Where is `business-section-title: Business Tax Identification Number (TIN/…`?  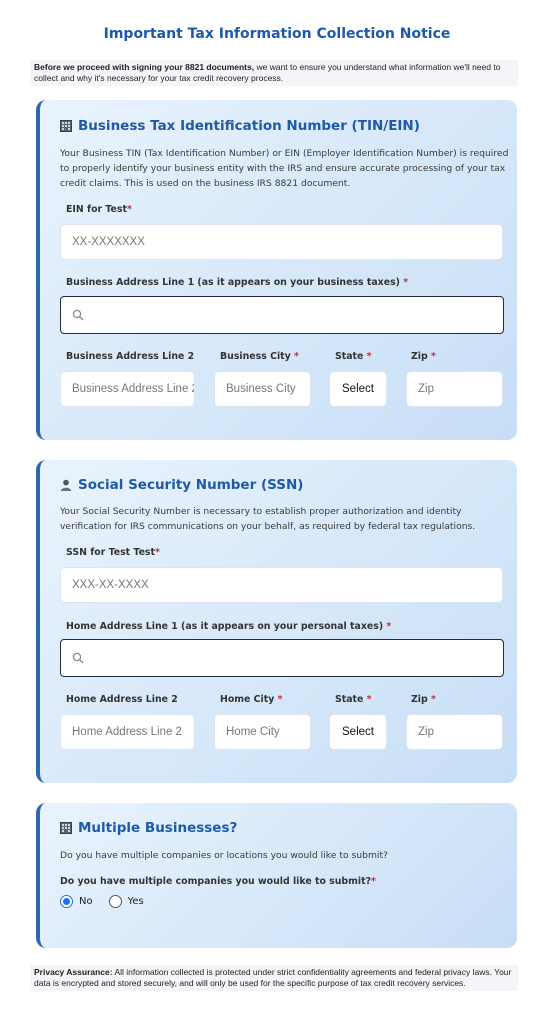
business-section-title: Business Tax Identification Number (TIN/… is located at coordinates (240, 126).